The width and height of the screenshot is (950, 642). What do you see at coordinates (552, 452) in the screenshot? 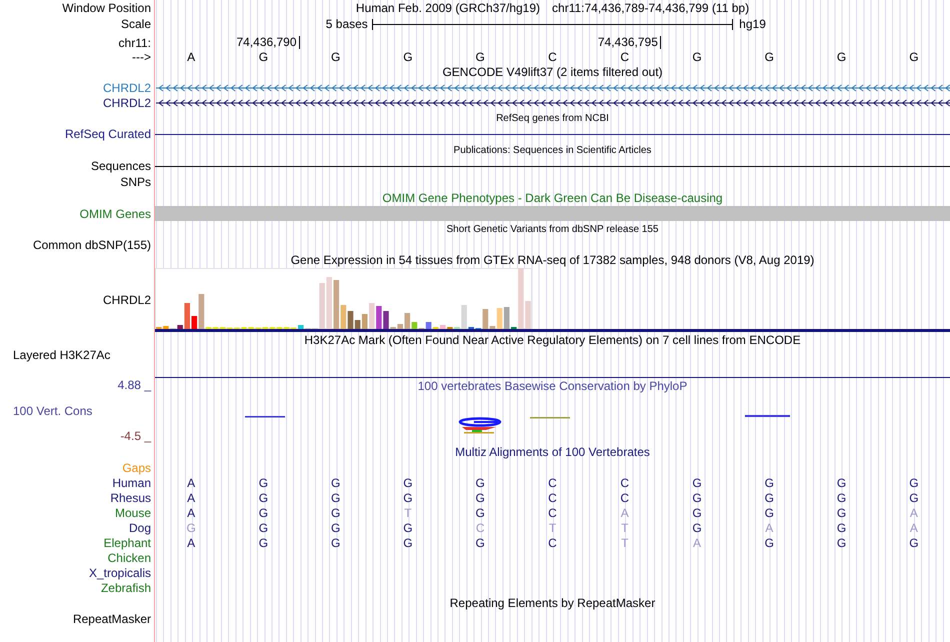
I see `track-title: Multiz Alignments of 100 Vertebrates` at bounding box center [552, 452].